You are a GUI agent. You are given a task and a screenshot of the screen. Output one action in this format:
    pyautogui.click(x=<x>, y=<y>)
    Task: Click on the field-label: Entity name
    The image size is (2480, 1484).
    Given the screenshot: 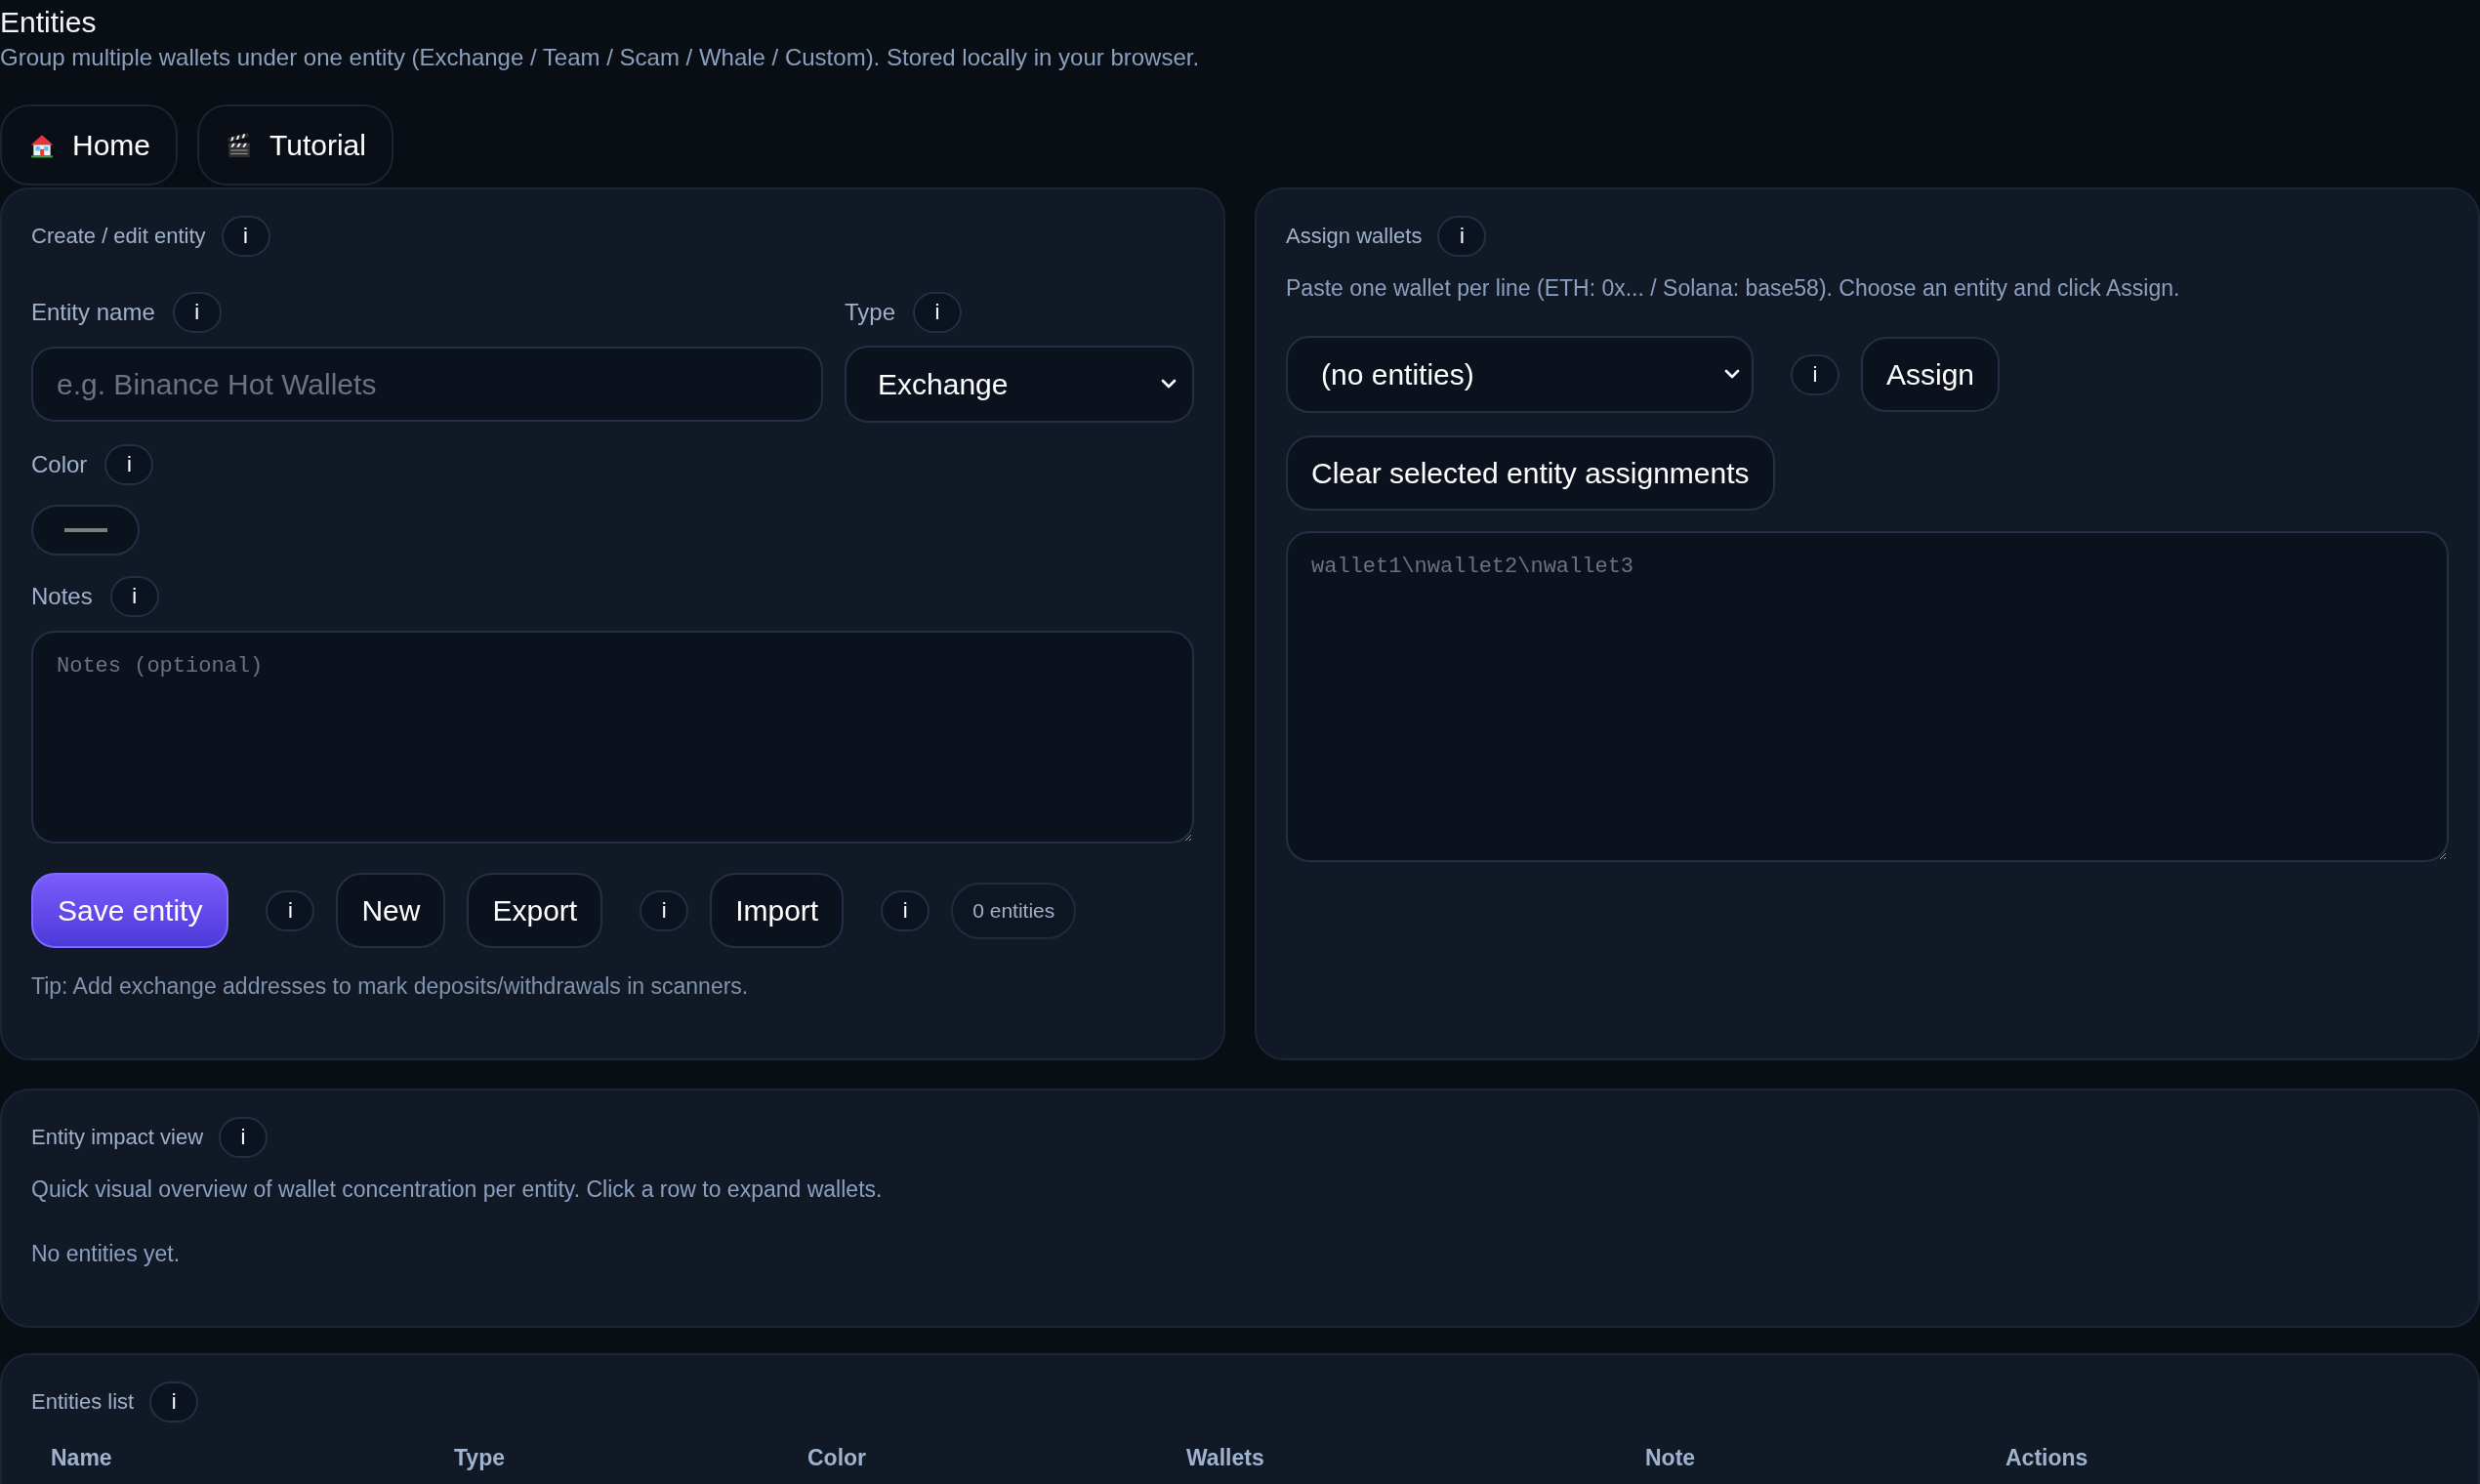 What is the action you would take?
    pyautogui.click(x=93, y=313)
    